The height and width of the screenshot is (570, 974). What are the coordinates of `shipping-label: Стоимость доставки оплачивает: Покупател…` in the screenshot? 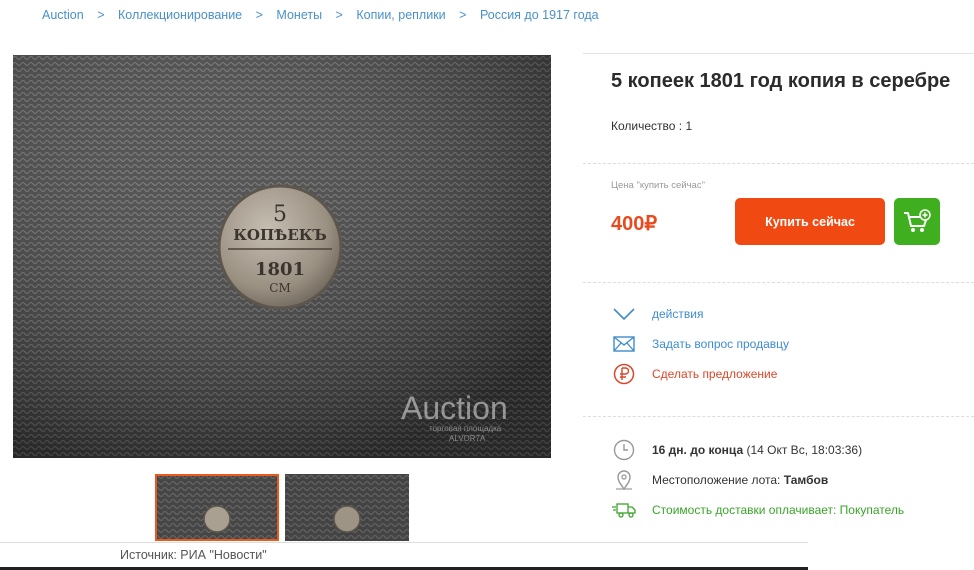 It's located at (778, 510).